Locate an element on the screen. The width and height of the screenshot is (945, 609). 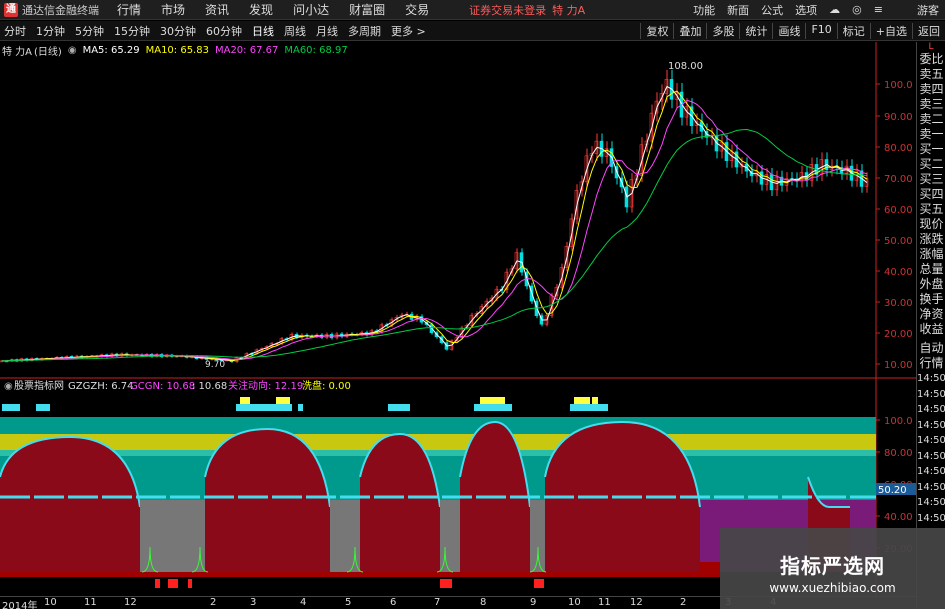
quote-label: 换手 is located at coordinates (931, 299).